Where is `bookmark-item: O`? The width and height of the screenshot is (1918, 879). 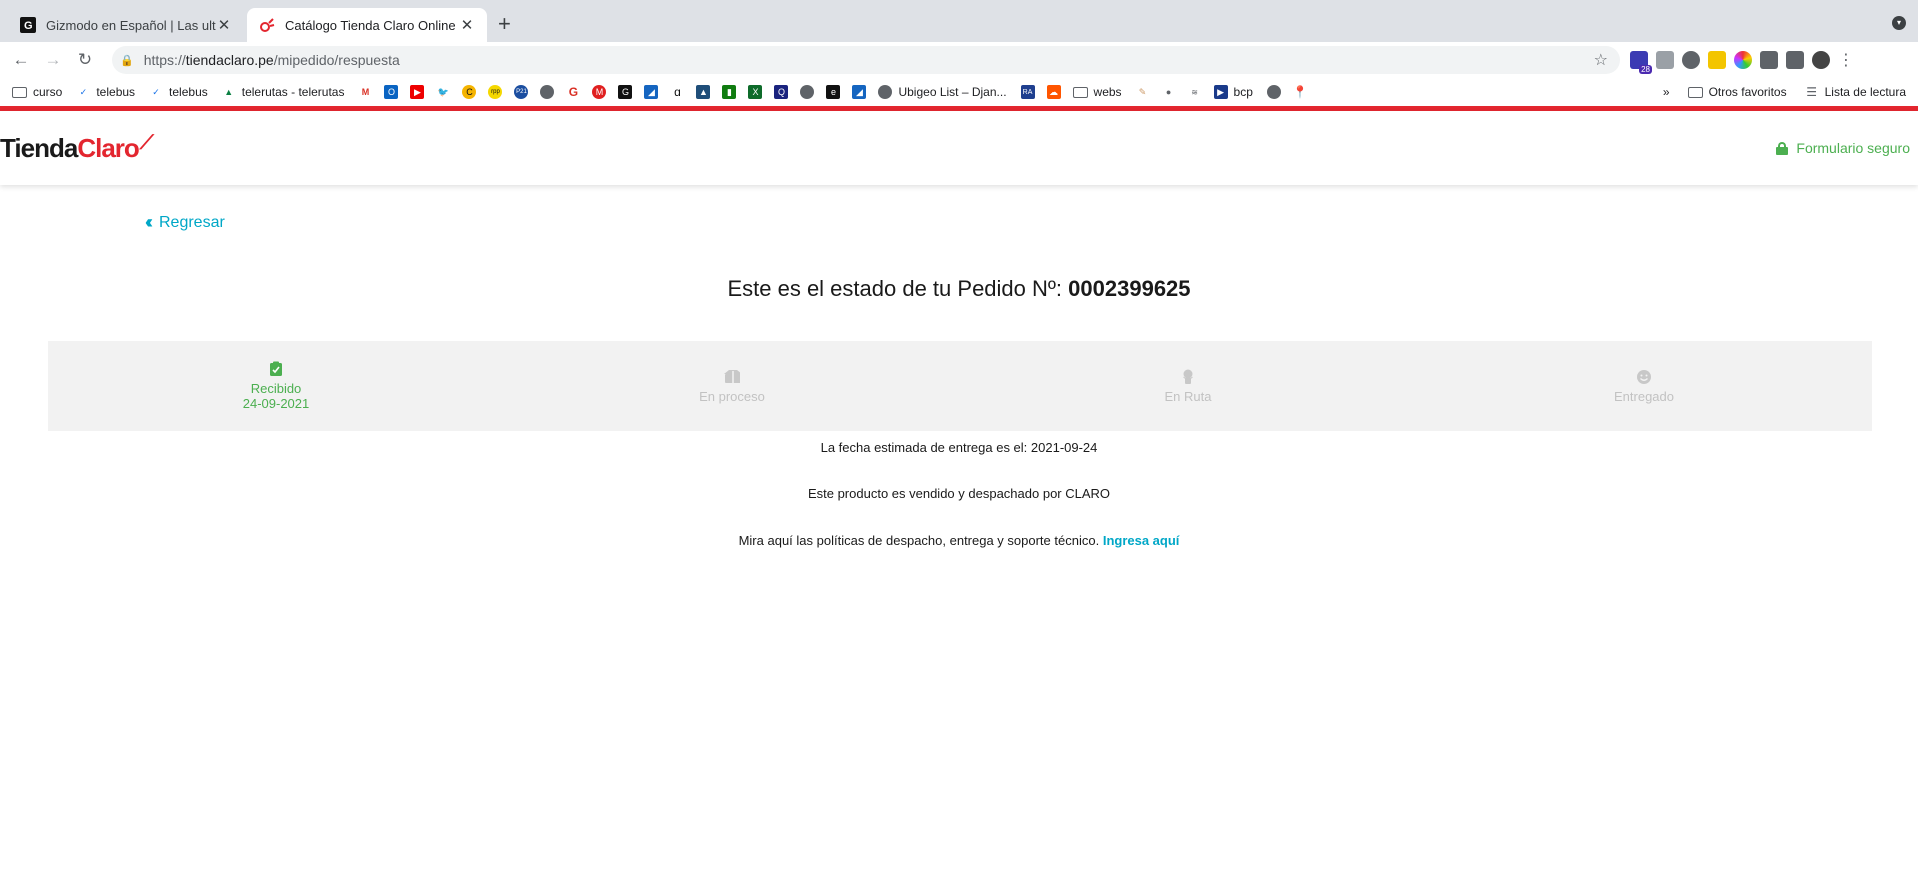 bookmark-item: O is located at coordinates (391, 92).